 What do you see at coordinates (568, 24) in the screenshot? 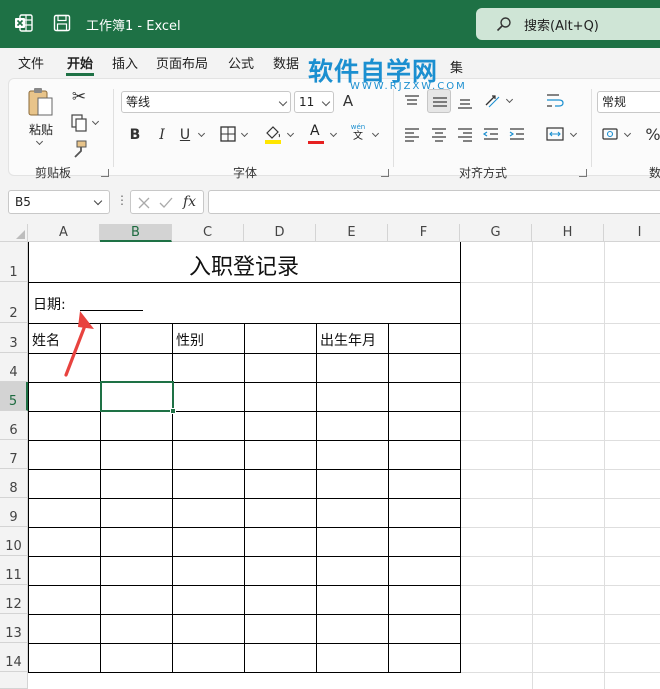
I see `search-box: 搜索(Alt+Q)` at bounding box center [568, 24].